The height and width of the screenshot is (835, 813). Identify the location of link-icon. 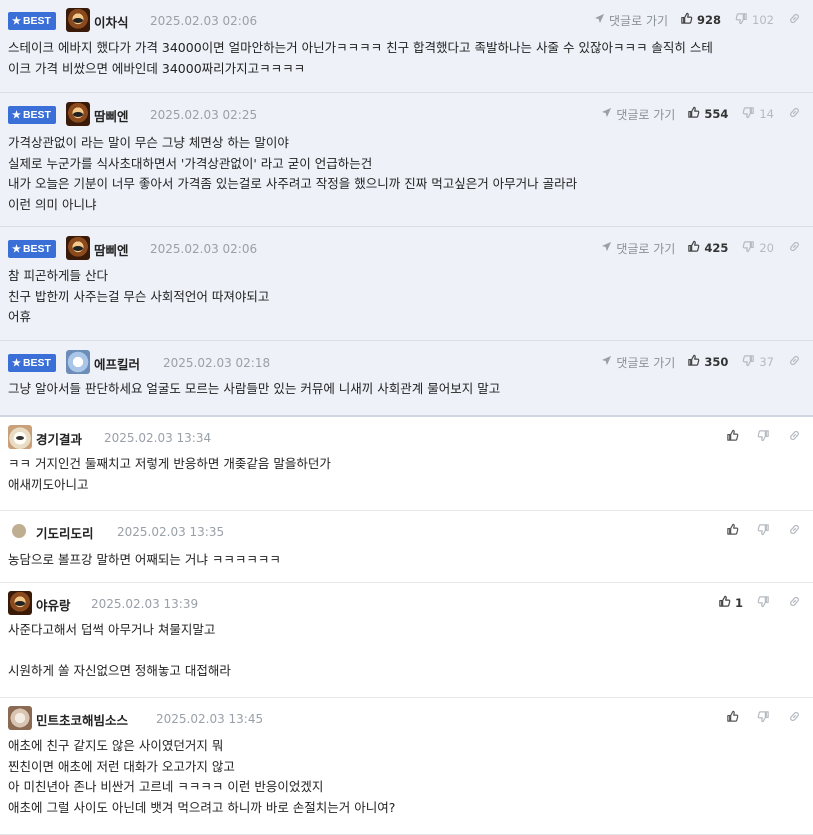
(794, 603).